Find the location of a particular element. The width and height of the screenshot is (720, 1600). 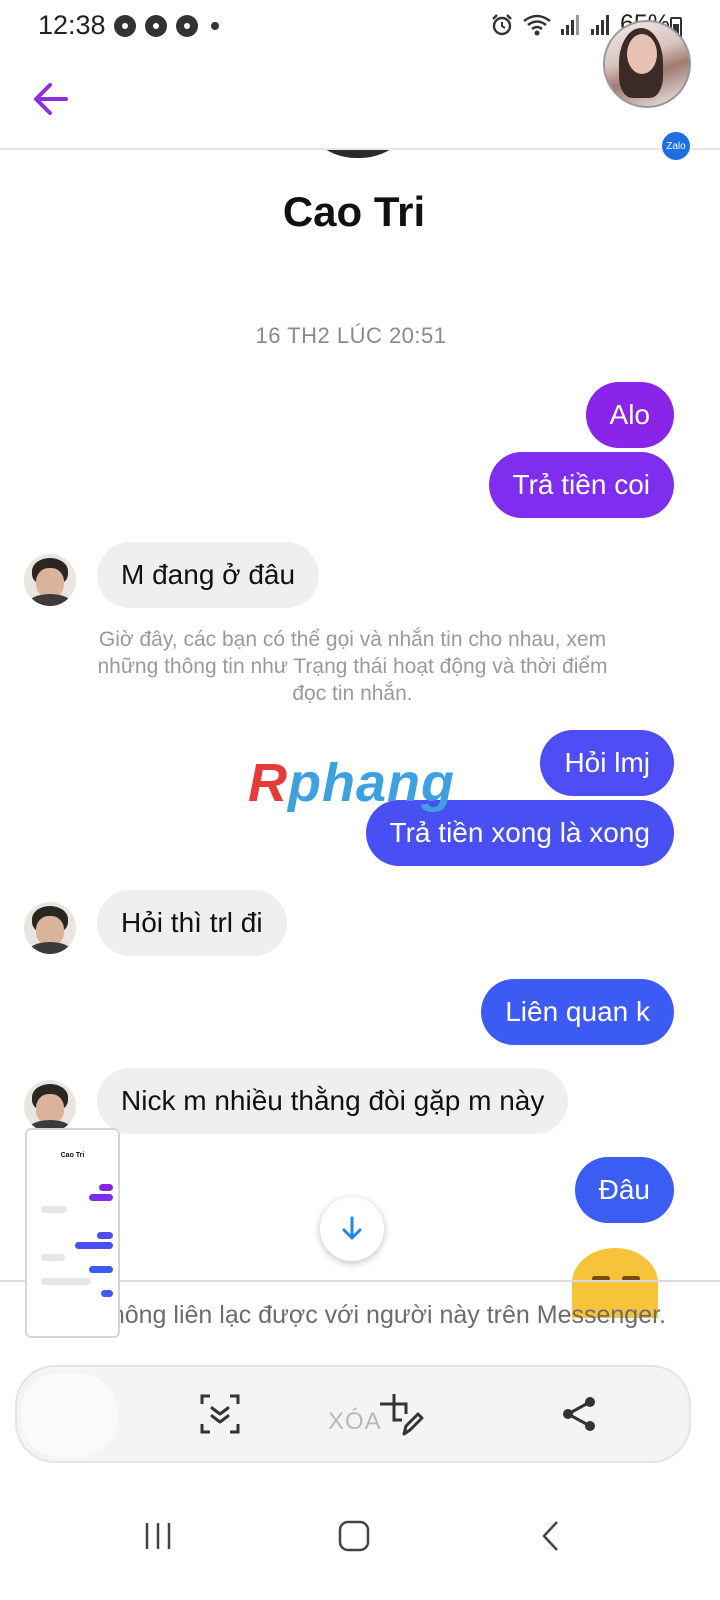

crop-edit-icon is located at coordinates (402, 1415).